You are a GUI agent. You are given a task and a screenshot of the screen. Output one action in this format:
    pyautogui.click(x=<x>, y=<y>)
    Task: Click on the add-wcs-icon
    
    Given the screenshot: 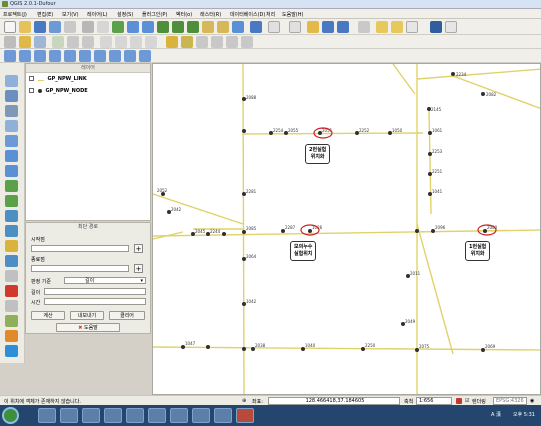 What is the action you would take?
    pyautogui.click(x=115, y=56)
    